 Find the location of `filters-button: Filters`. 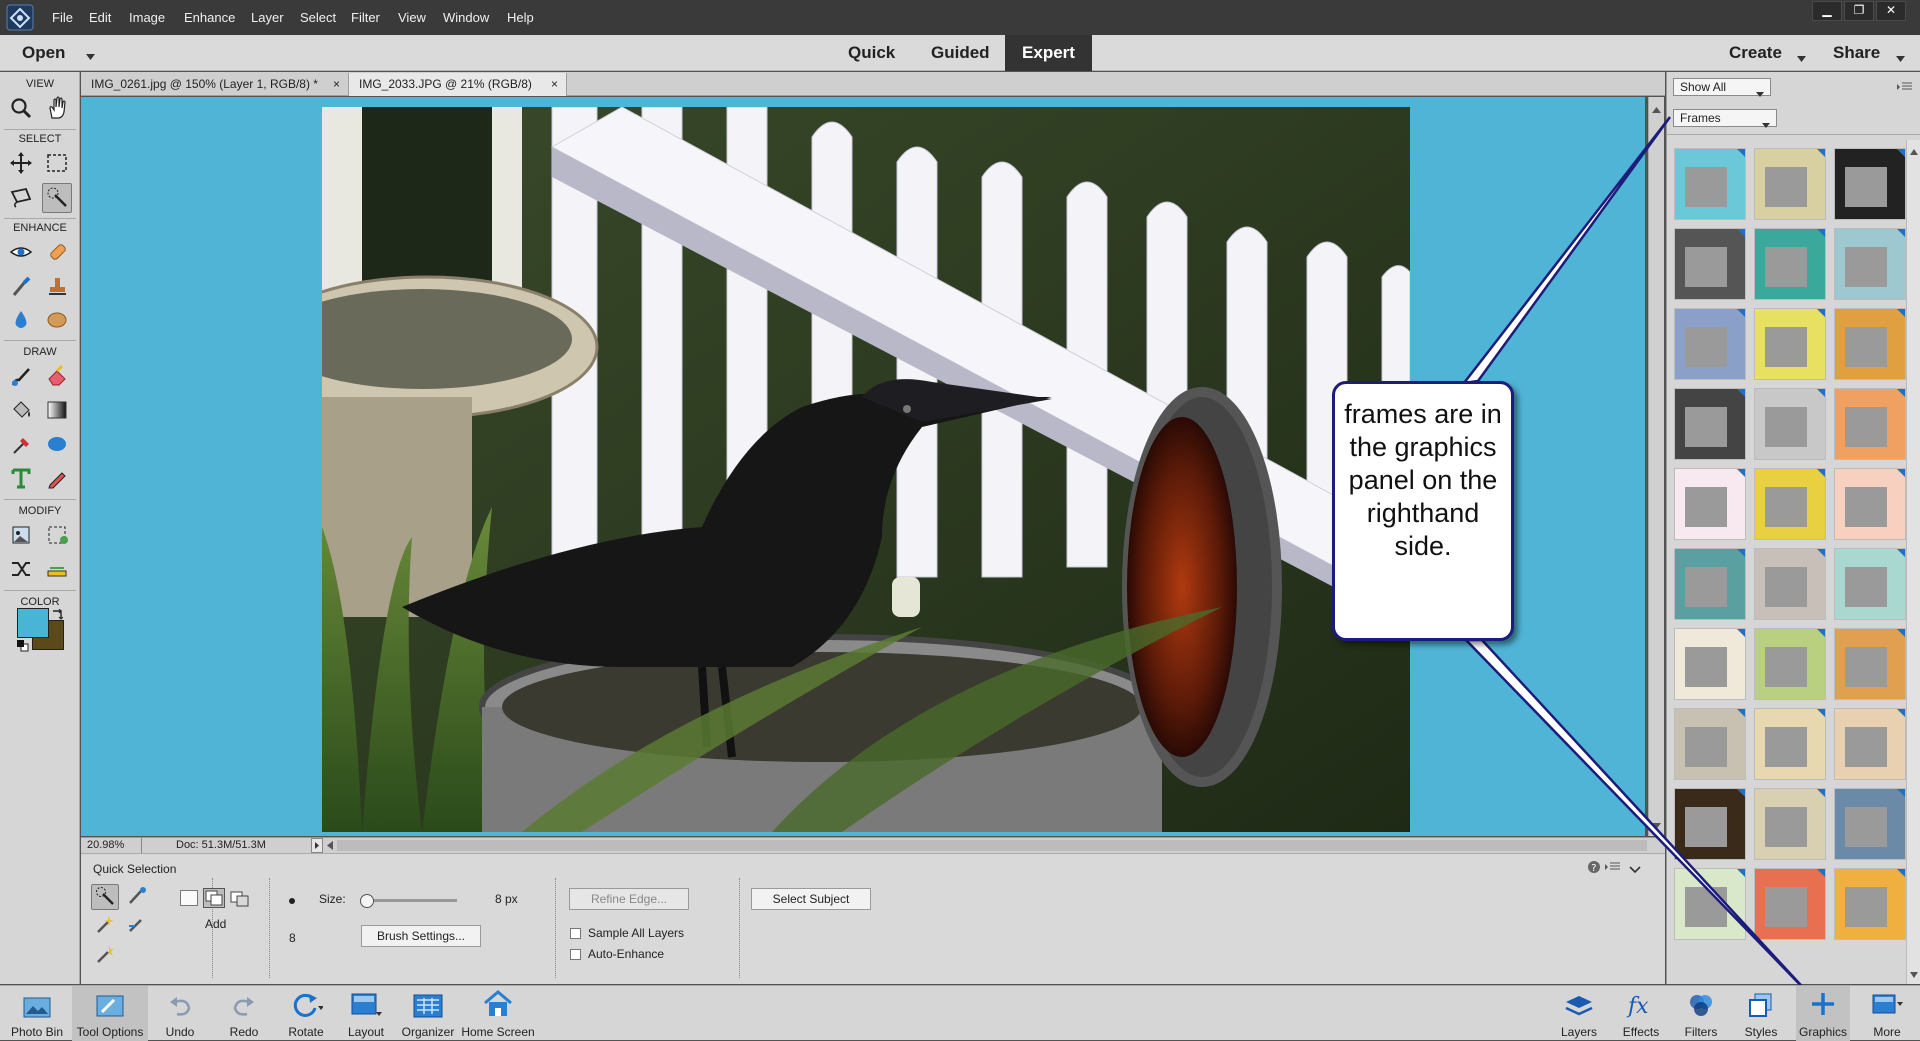

filters-button: Filters is located at coordinates (1701, 1013).